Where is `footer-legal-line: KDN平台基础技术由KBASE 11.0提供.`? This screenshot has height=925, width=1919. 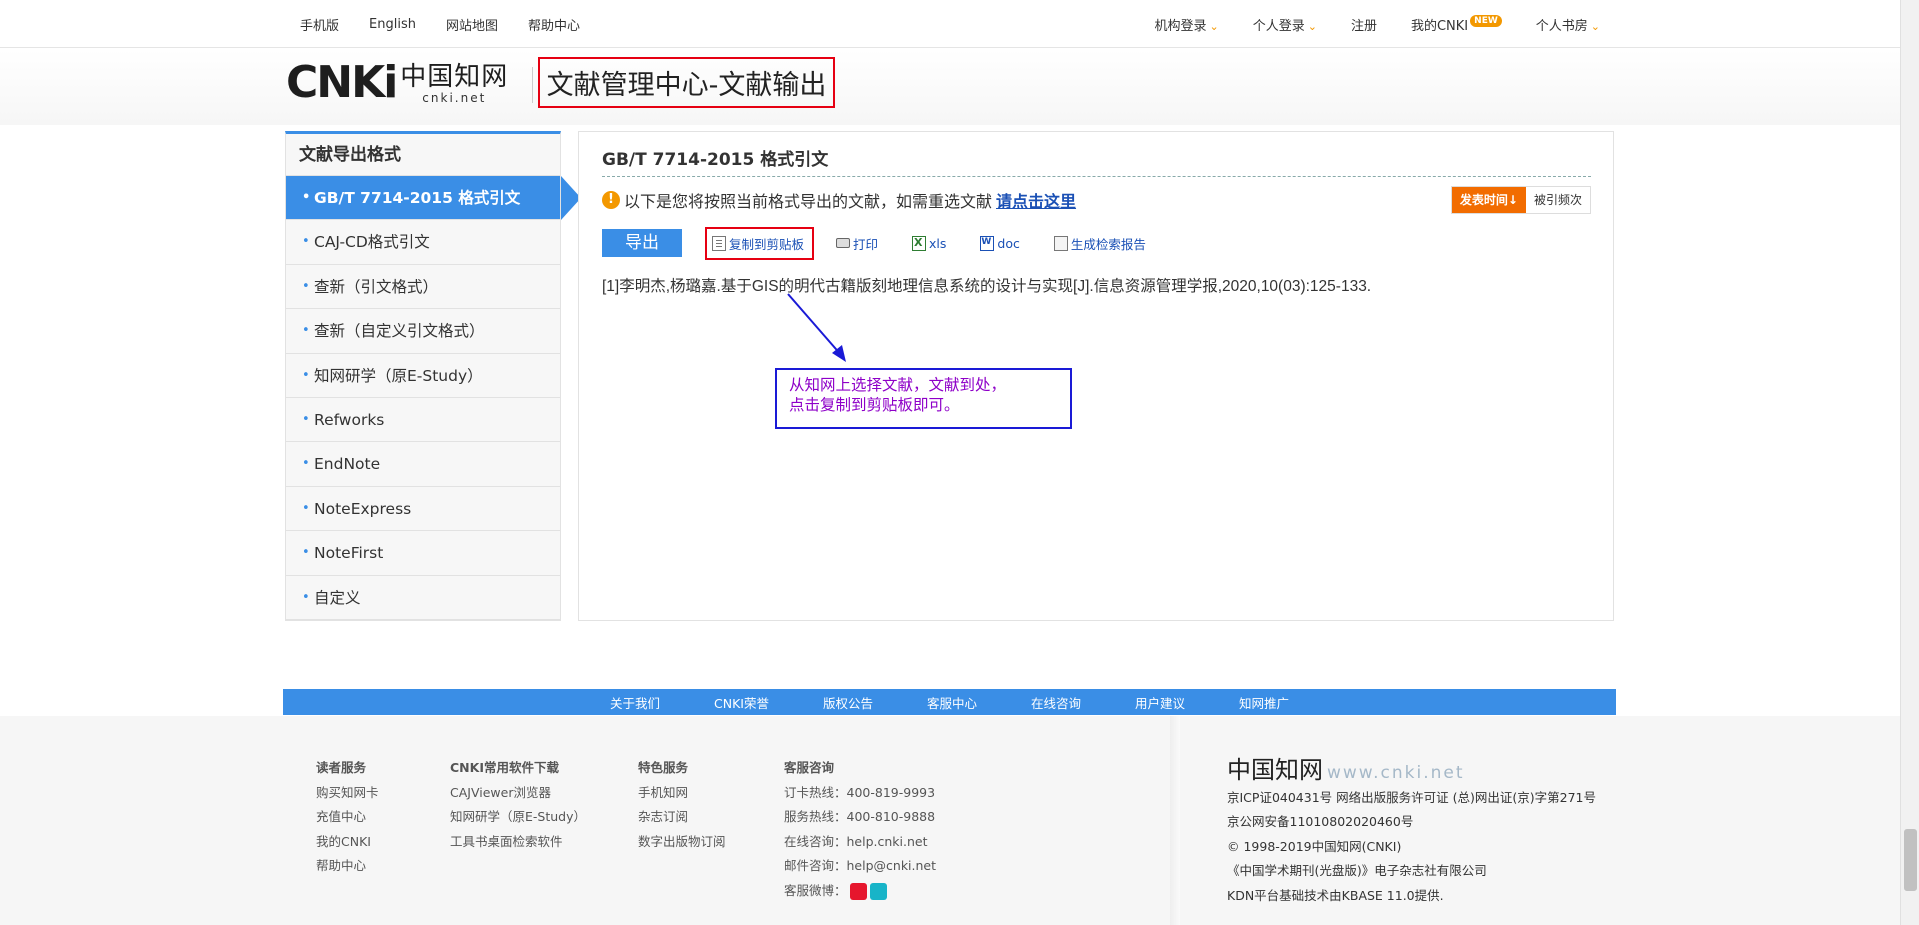 footer-legal-line: KDN平台基础技术由KBASE 11.0提供. is located at coordinates (1335, 895).